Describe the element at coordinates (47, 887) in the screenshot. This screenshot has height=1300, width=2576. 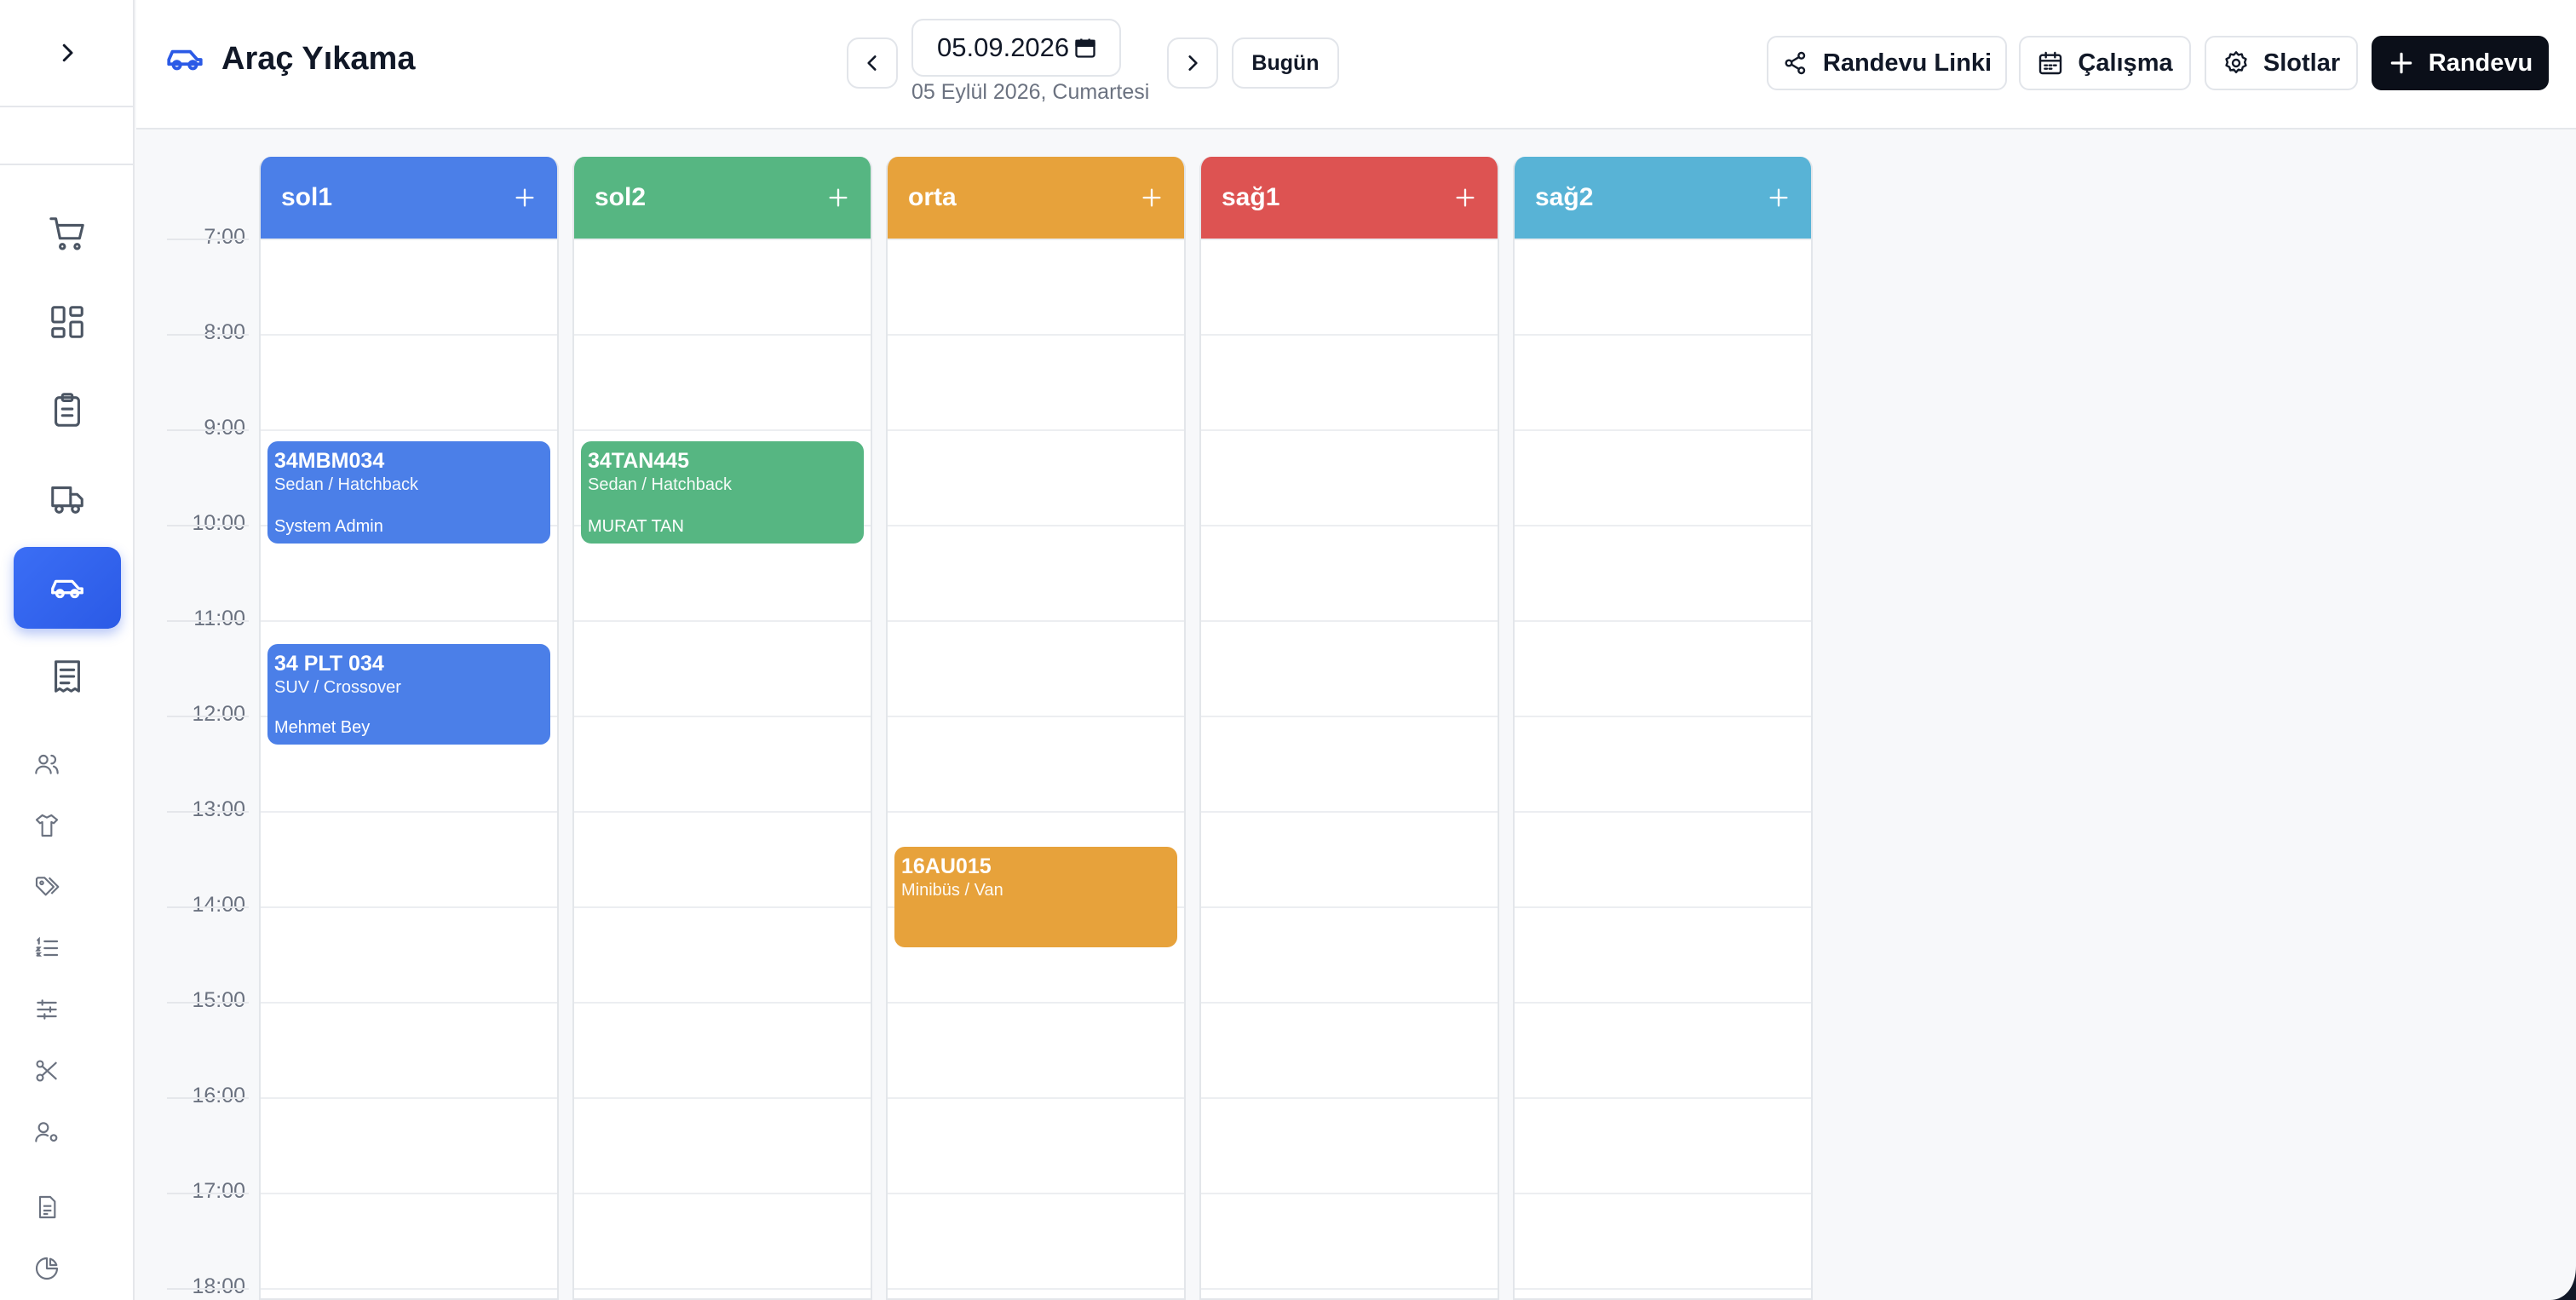
I see `sidebar-item-tags` at that location.